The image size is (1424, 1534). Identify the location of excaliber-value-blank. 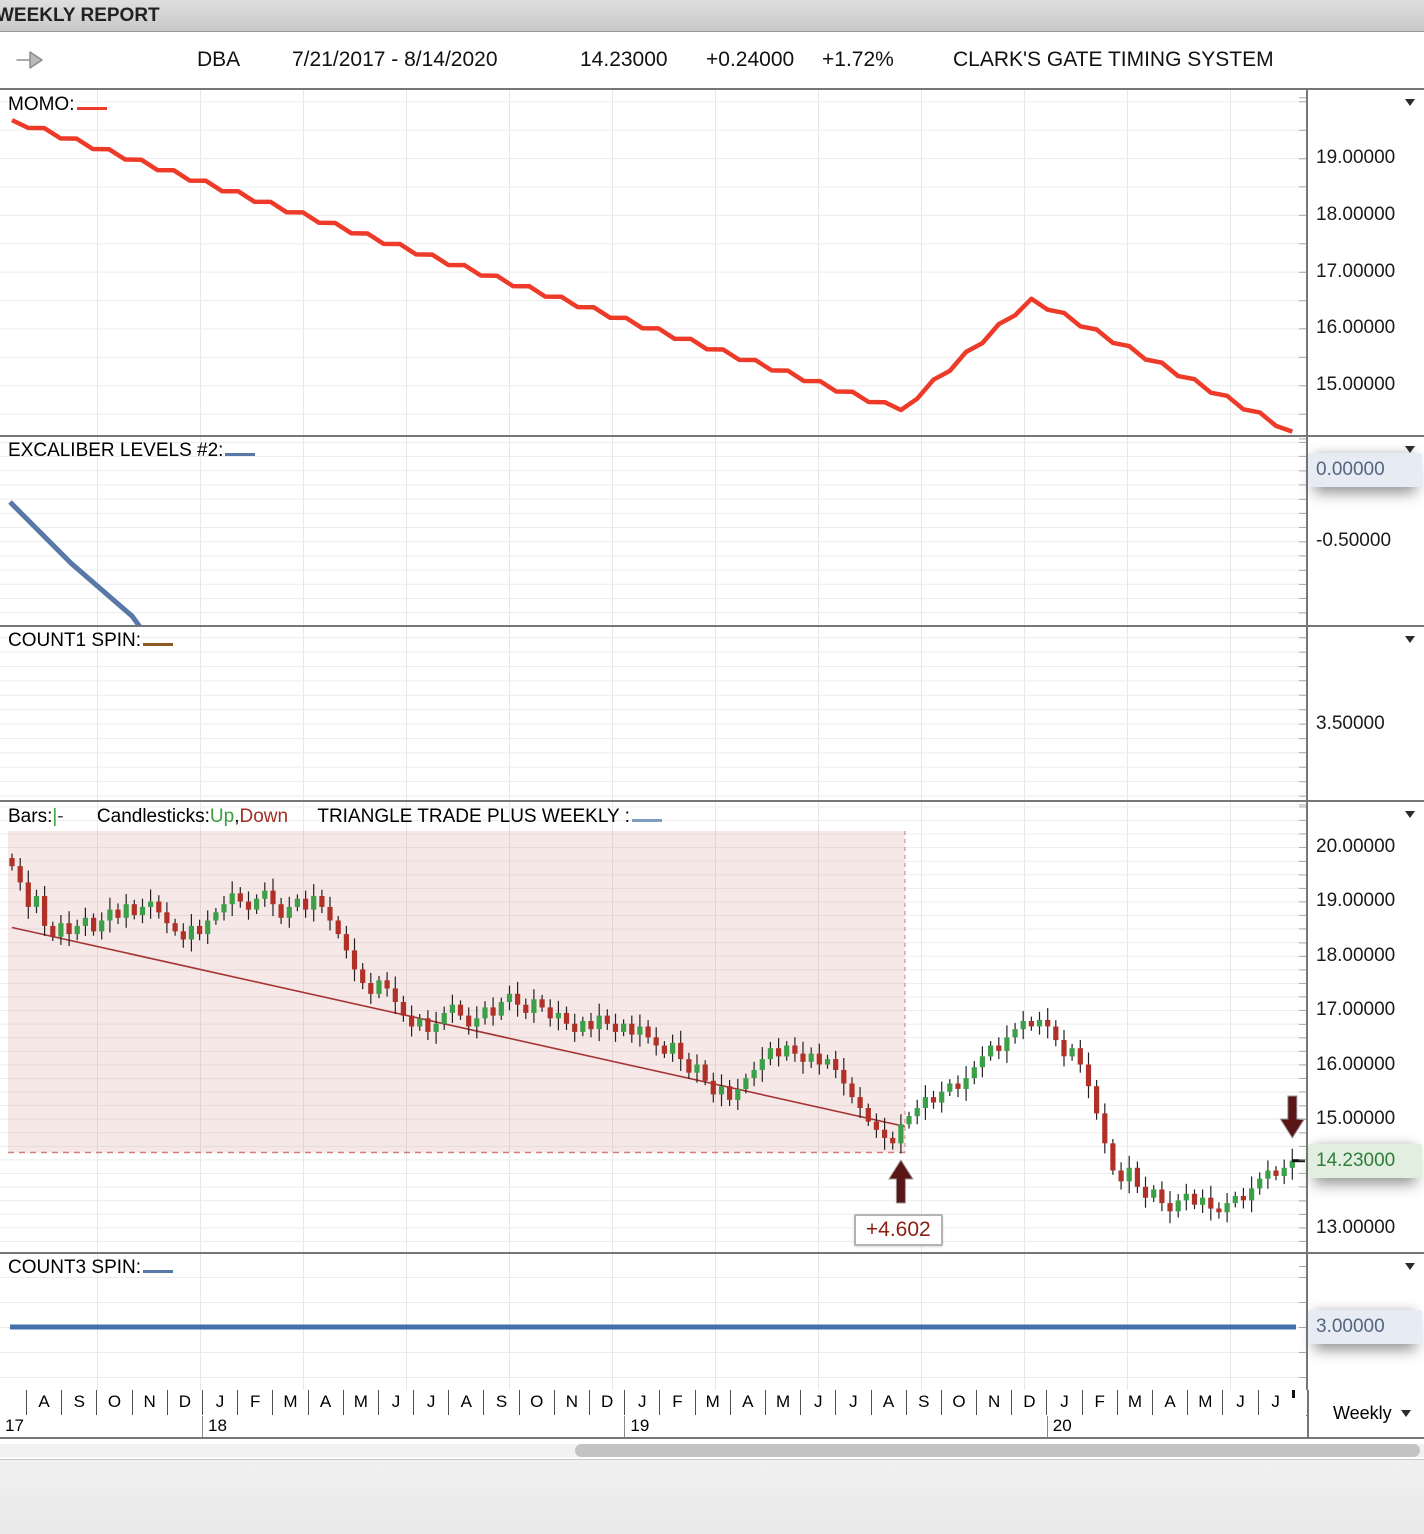
(240, 448).